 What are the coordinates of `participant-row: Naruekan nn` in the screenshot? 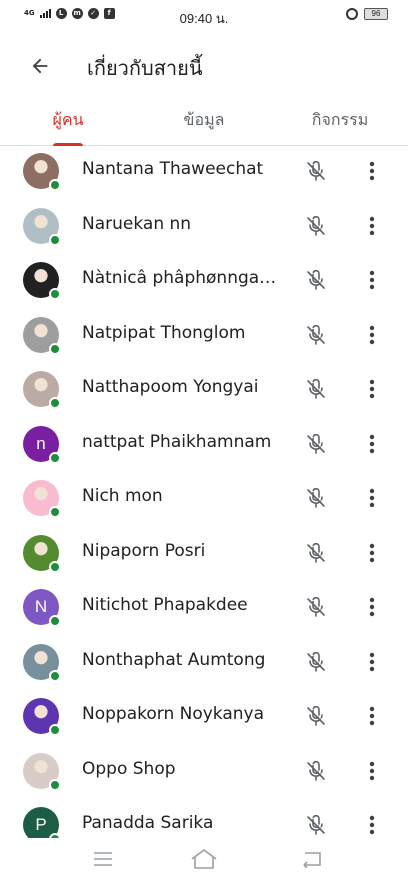 It's located at (204, 226).